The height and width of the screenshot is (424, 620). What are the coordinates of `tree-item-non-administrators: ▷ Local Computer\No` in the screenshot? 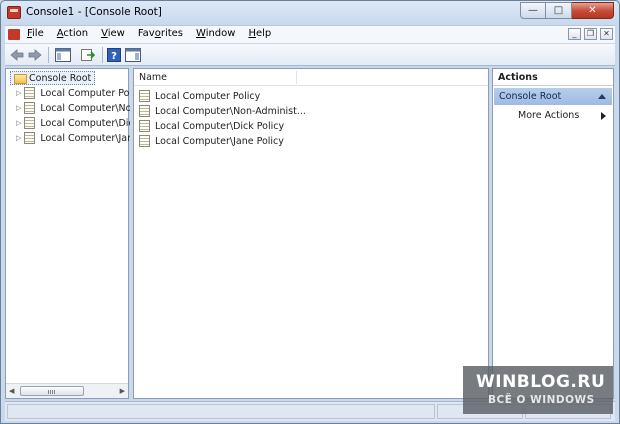 It's located at (73, 108).